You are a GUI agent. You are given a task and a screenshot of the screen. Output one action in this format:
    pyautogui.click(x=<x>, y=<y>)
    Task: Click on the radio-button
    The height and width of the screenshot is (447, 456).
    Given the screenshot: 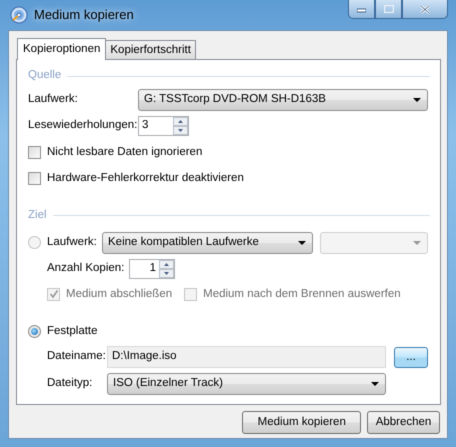 What is the action you would take?
    pyautogui.click(x=34, y=331)
    